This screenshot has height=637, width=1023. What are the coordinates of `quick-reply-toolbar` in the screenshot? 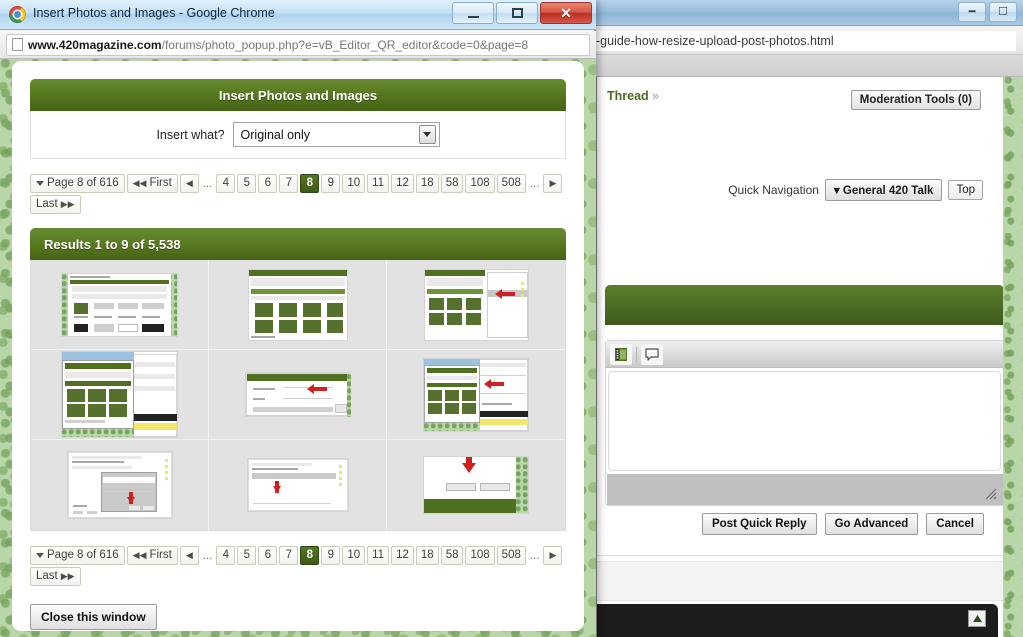 It's located at (804, 354).